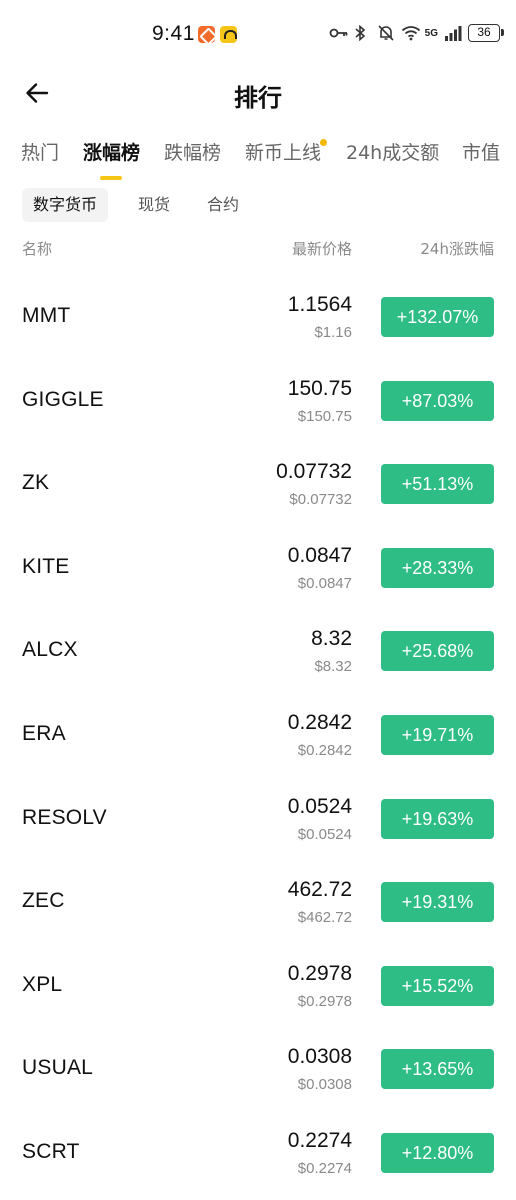 The image size is (516, 1200). I want to click on list-item: ERA 0.2842 $0.2842 +19.71%, so click(258, 736).